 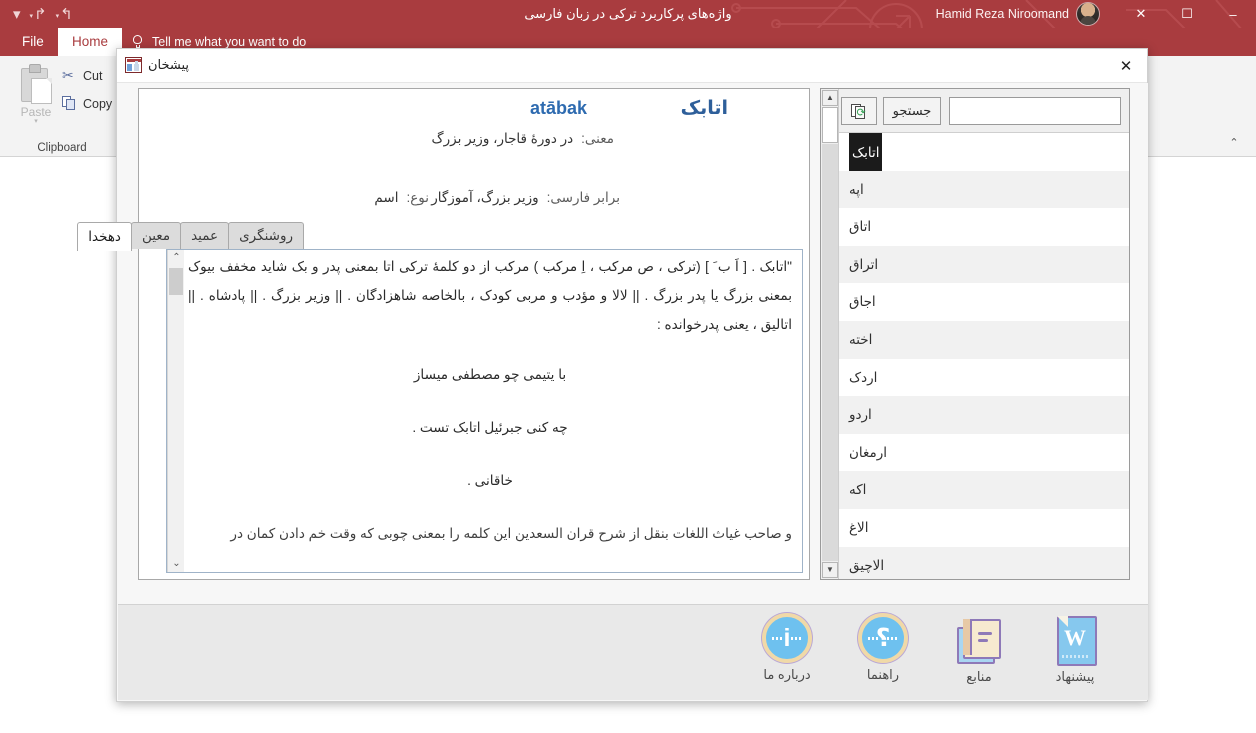 What do you see at coordinates (205, 235) in the screenshot?
I see `tab-amid: عمید` at bounding box center [205, 235].